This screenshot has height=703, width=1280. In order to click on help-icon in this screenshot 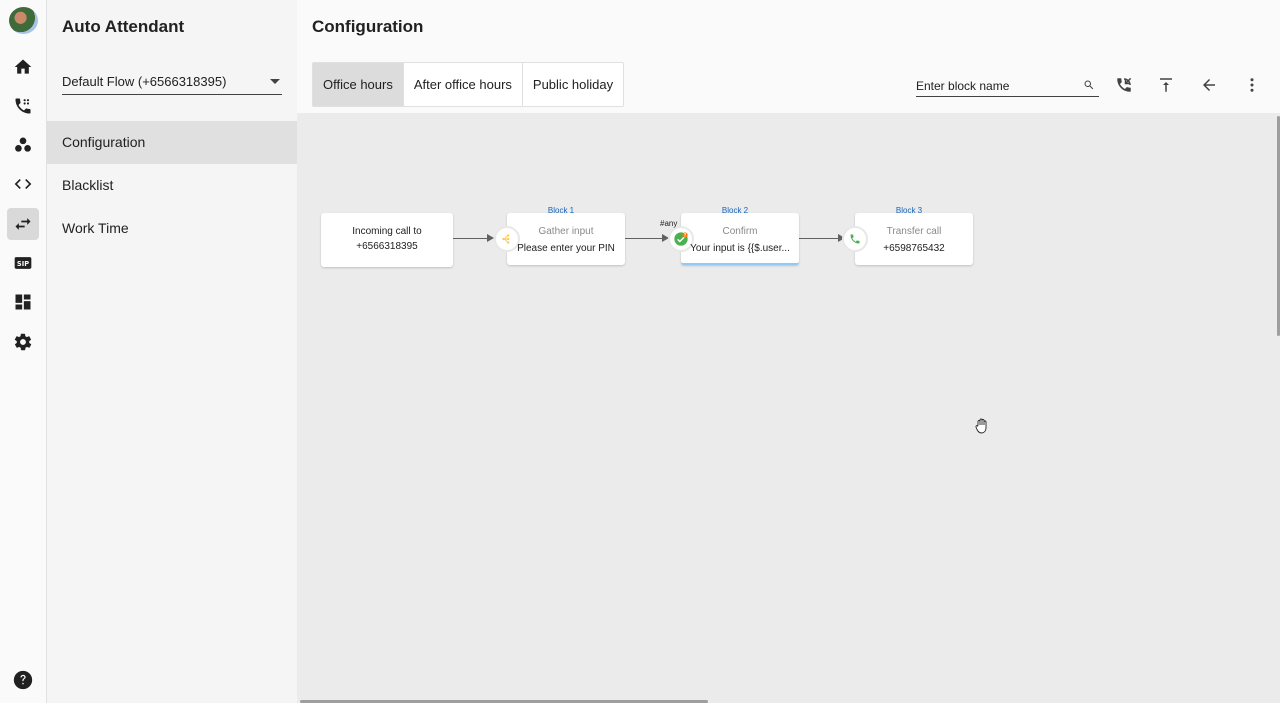, I will do `click(23, 680)`.